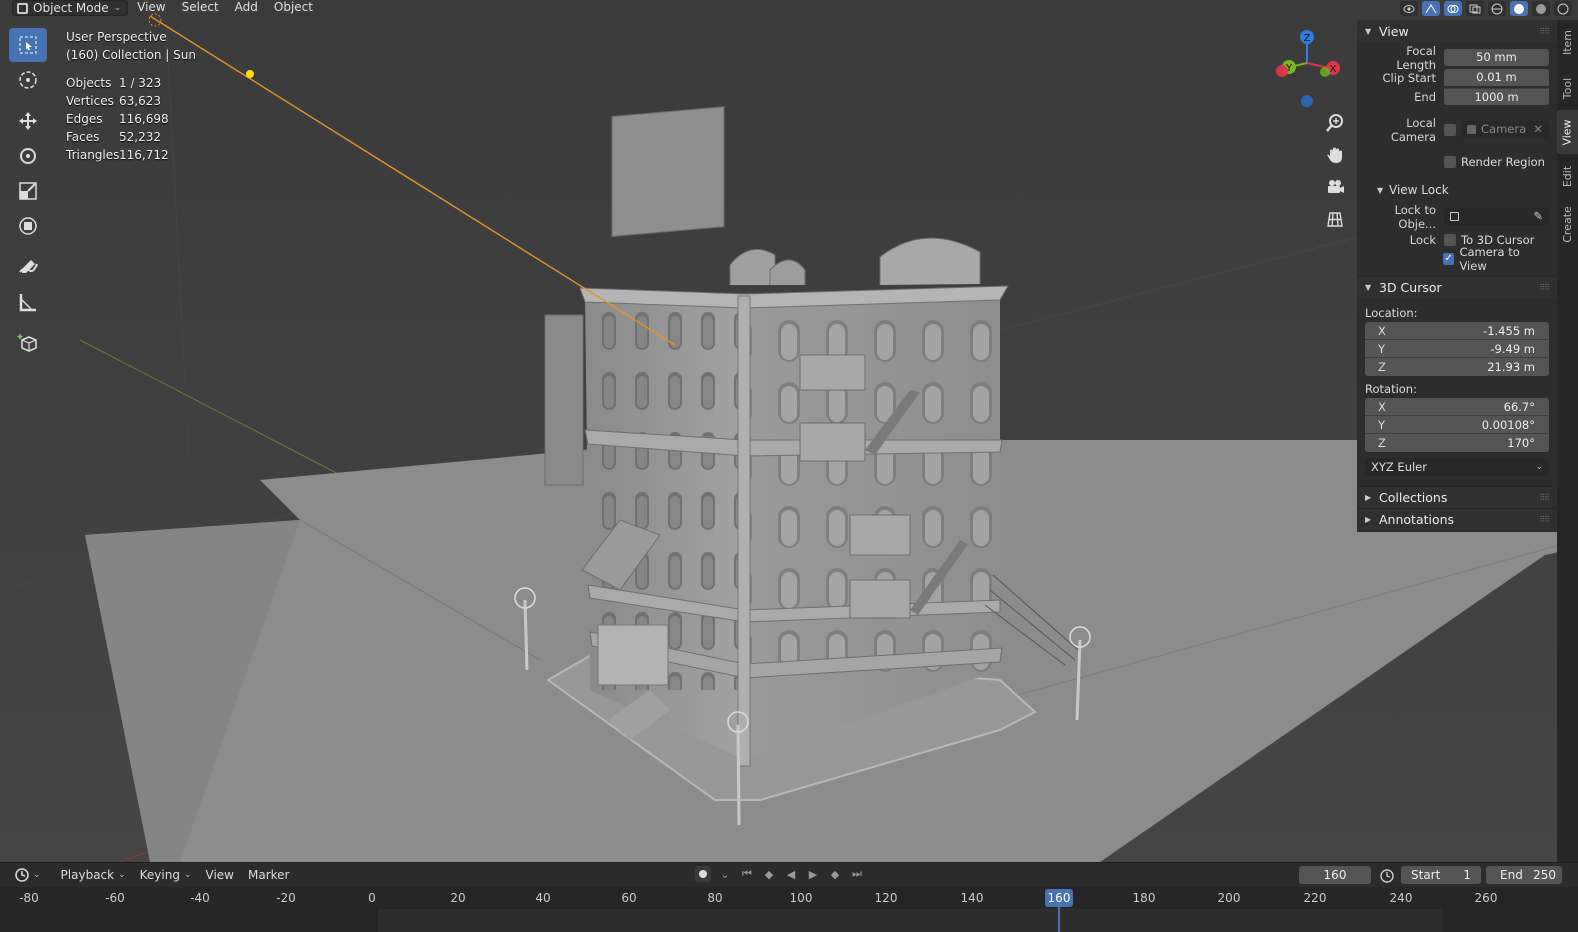 The height and width of the screenshot is (932, 1578). I want to click on rotate-tool, so click(28, 156).